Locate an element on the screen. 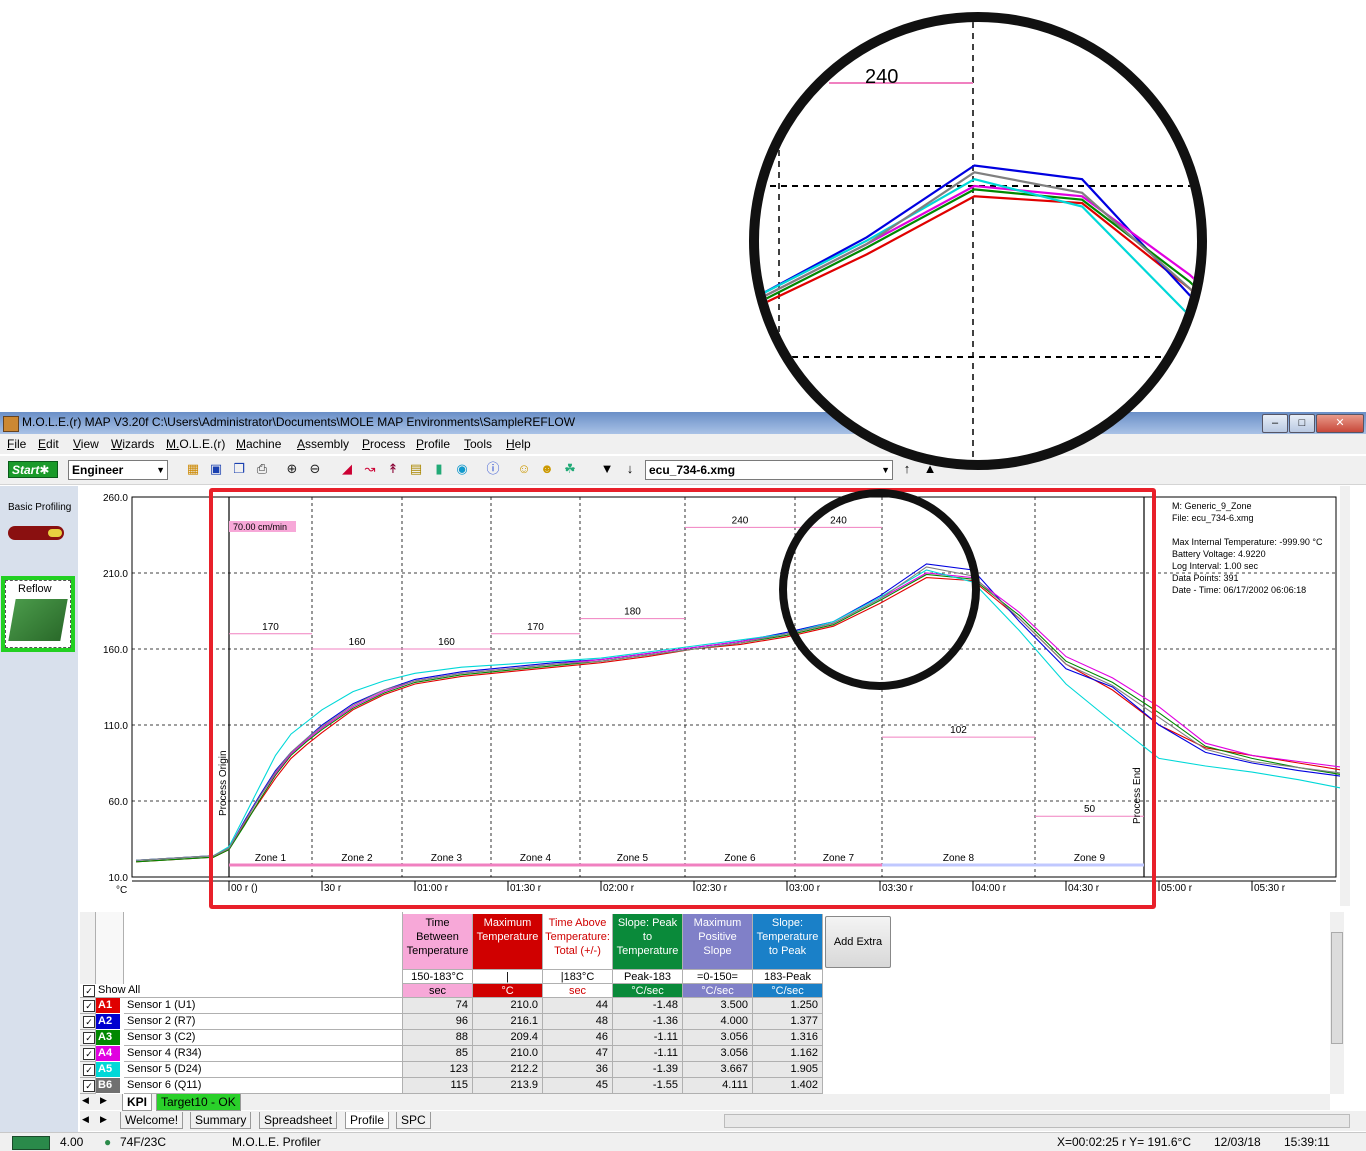 The height and width of the screenshot is (1151, 1366). sensor-name: Sensor 1 (U1) is located at coordinates (263, 1006).